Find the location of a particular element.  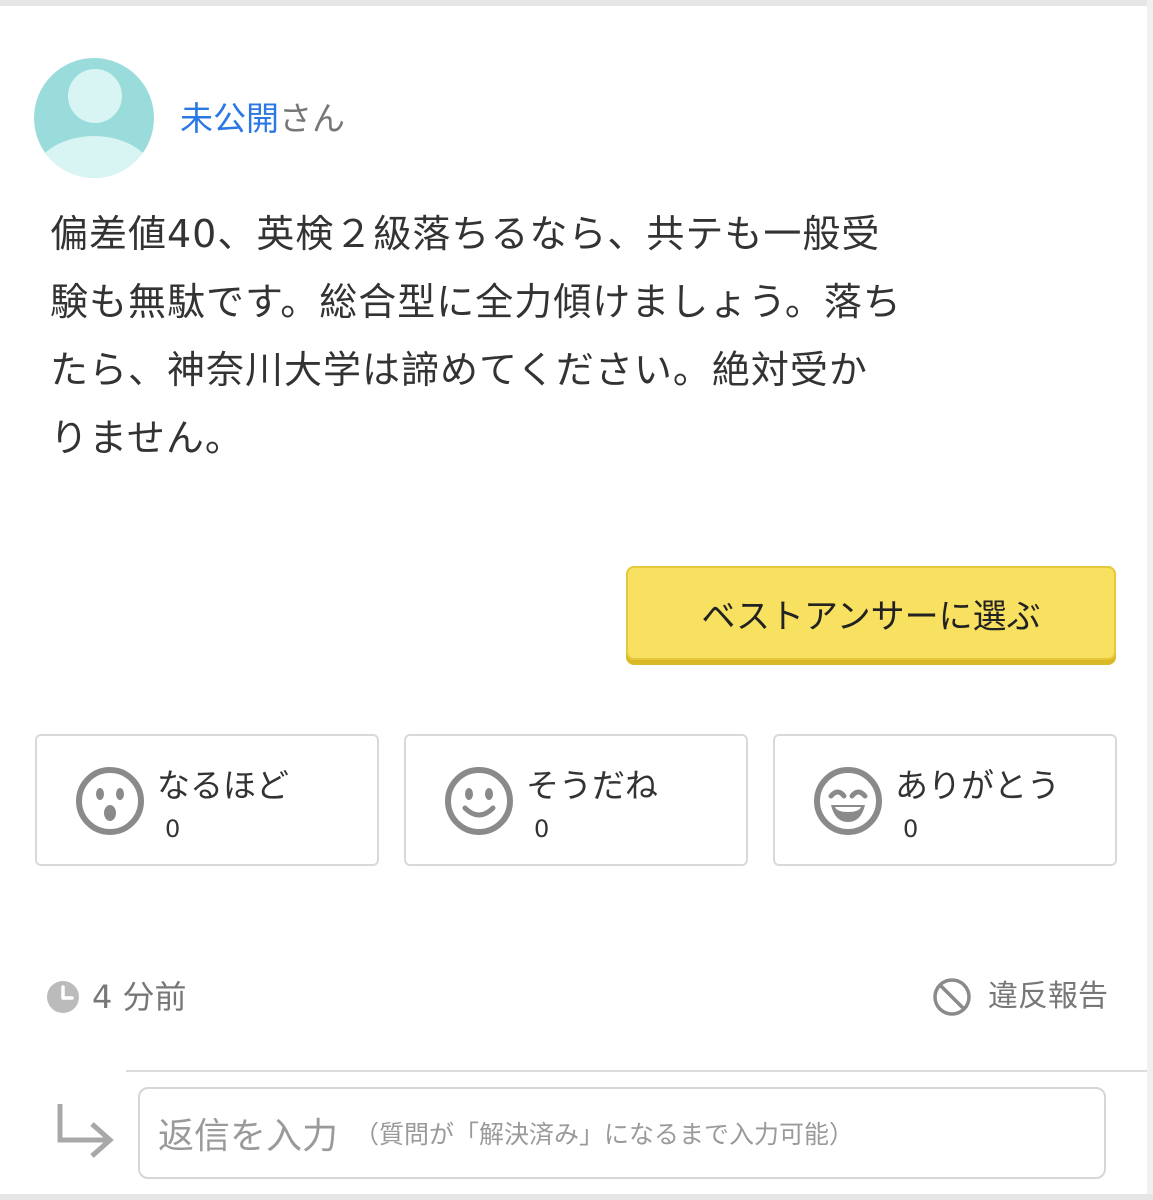

report-link: 違反報告 is located at coordinates (1020, 997).